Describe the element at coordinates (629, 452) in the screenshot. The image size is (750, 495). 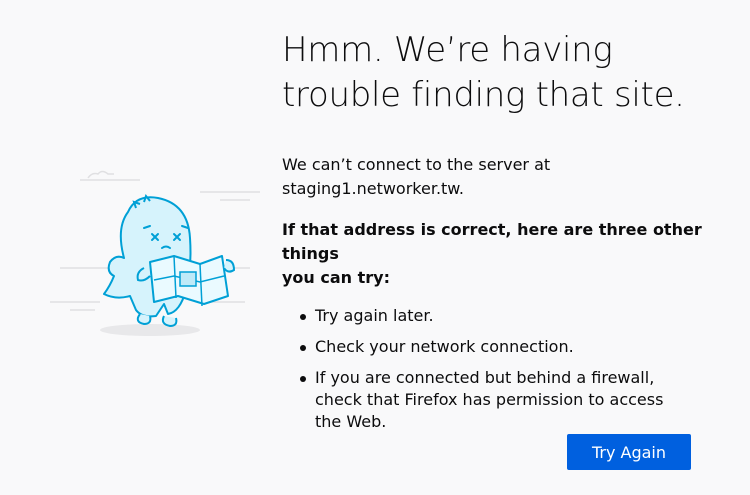
I see `try-again-button: Try Again` at that location.